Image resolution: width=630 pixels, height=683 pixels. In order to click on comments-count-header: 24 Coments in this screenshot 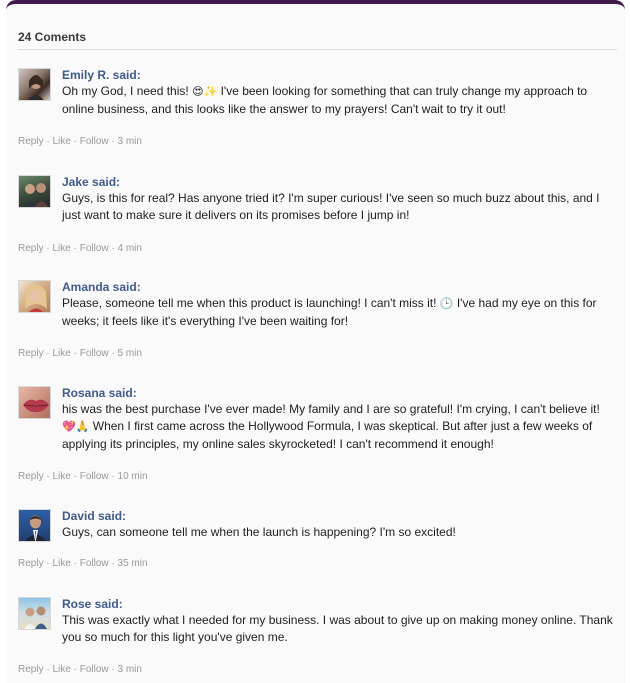, I will do `click(52, 37)`.